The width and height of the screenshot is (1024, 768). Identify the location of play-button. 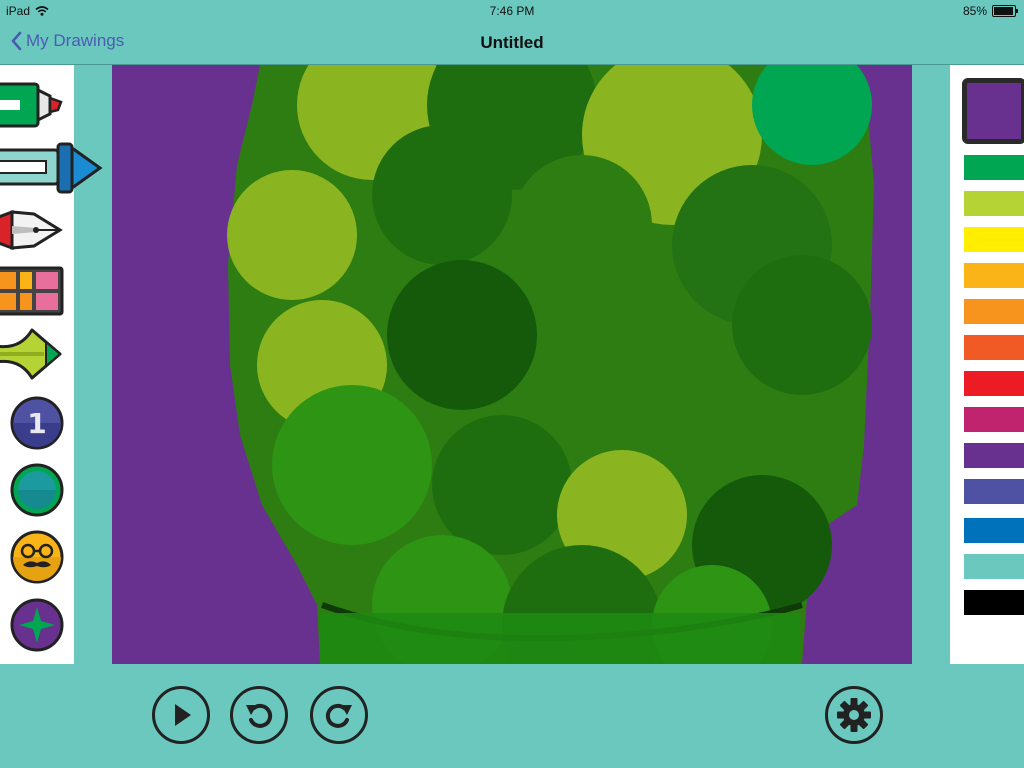
(181, 715).